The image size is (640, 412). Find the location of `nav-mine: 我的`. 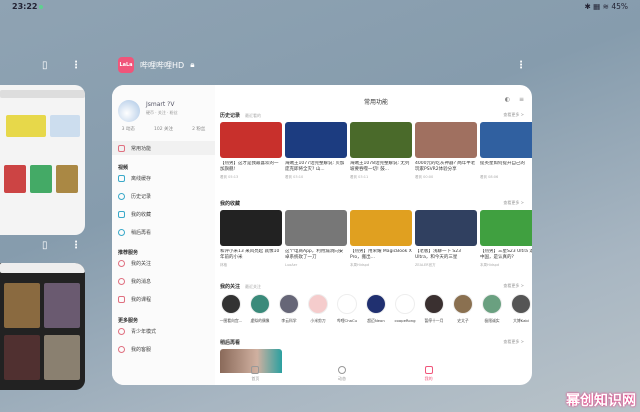

nav-mine: 我的 is located at coordinates (428, 374).